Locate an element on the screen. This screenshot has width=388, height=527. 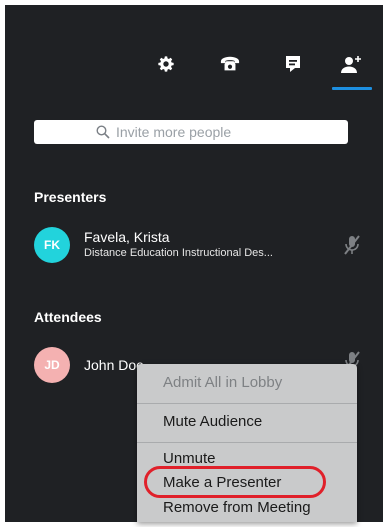
chat-icon is located at coordinates (293, 64).